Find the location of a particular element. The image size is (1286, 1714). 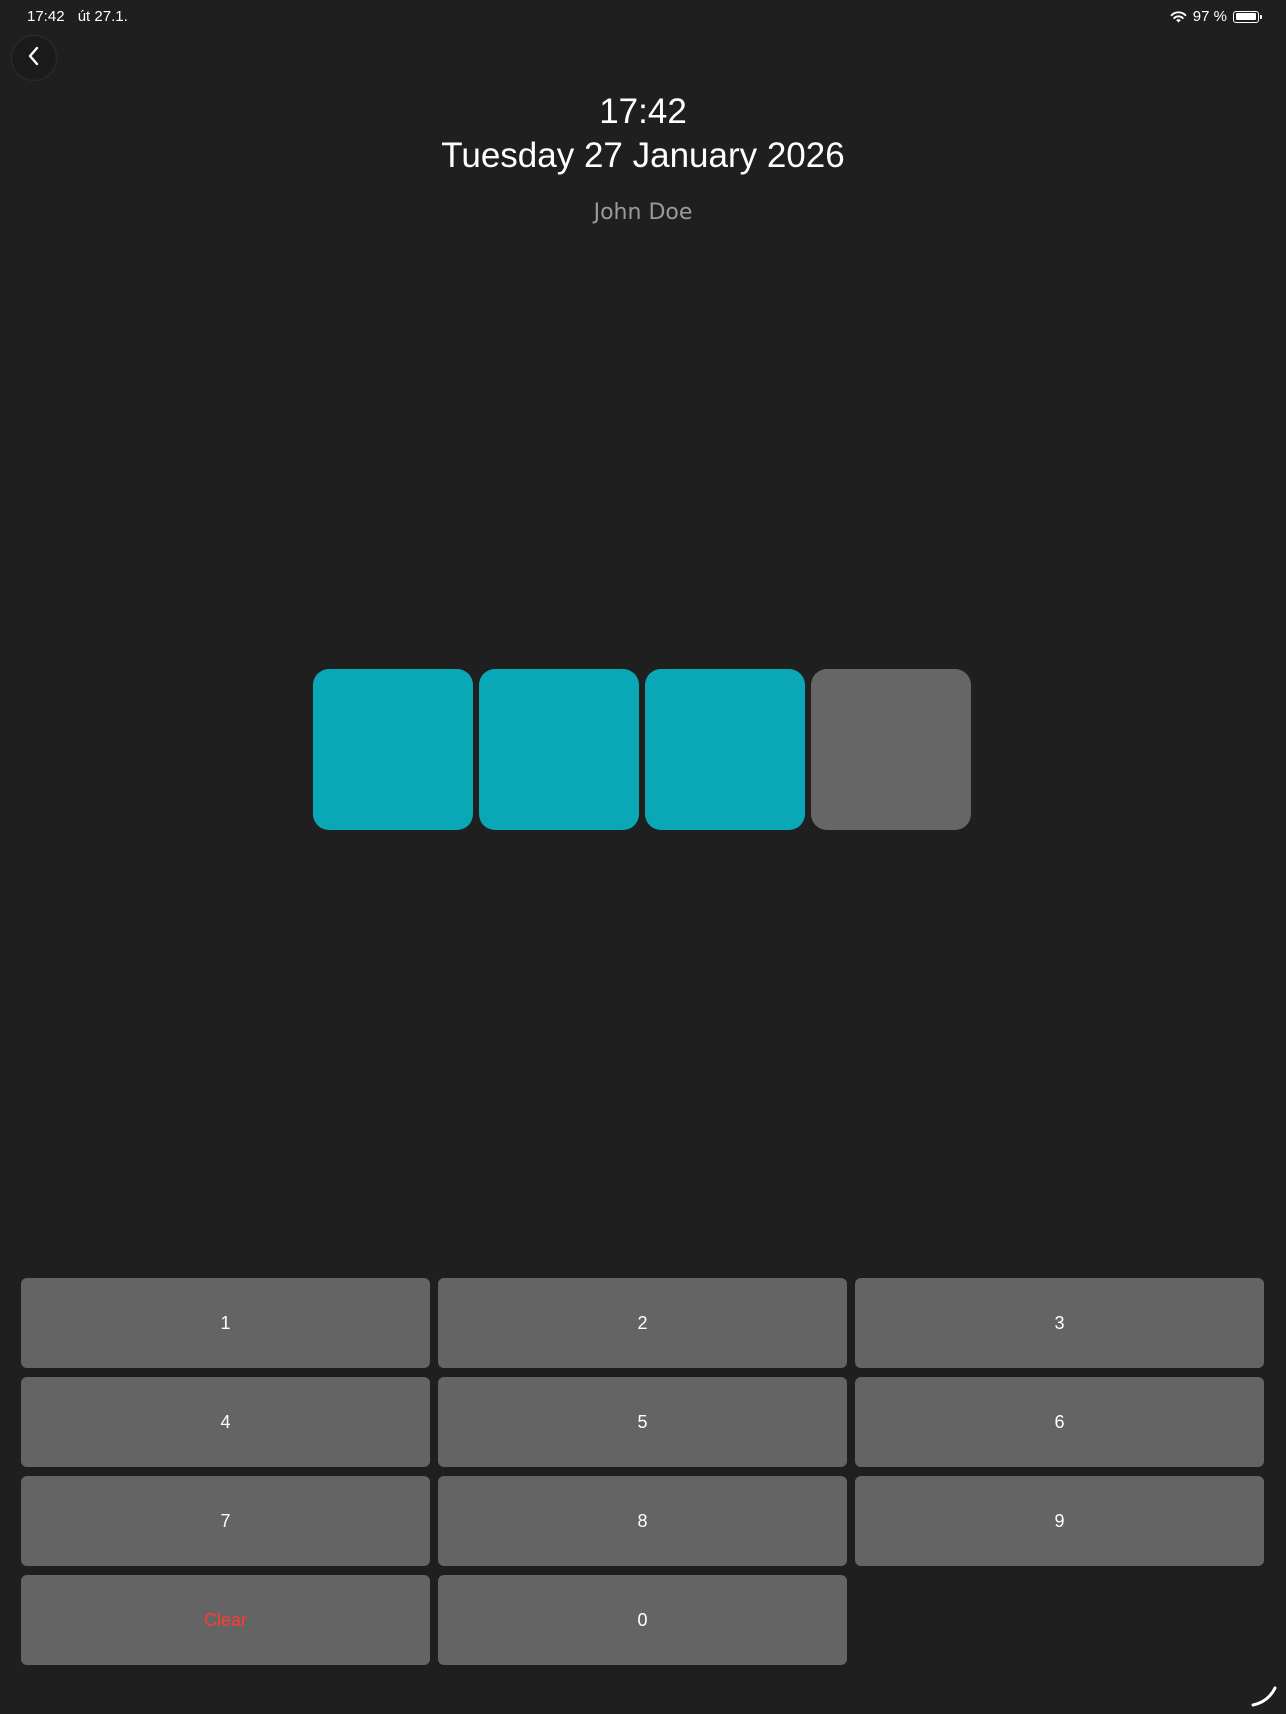

chevron-left-icon is located at coordinates (34, 58).